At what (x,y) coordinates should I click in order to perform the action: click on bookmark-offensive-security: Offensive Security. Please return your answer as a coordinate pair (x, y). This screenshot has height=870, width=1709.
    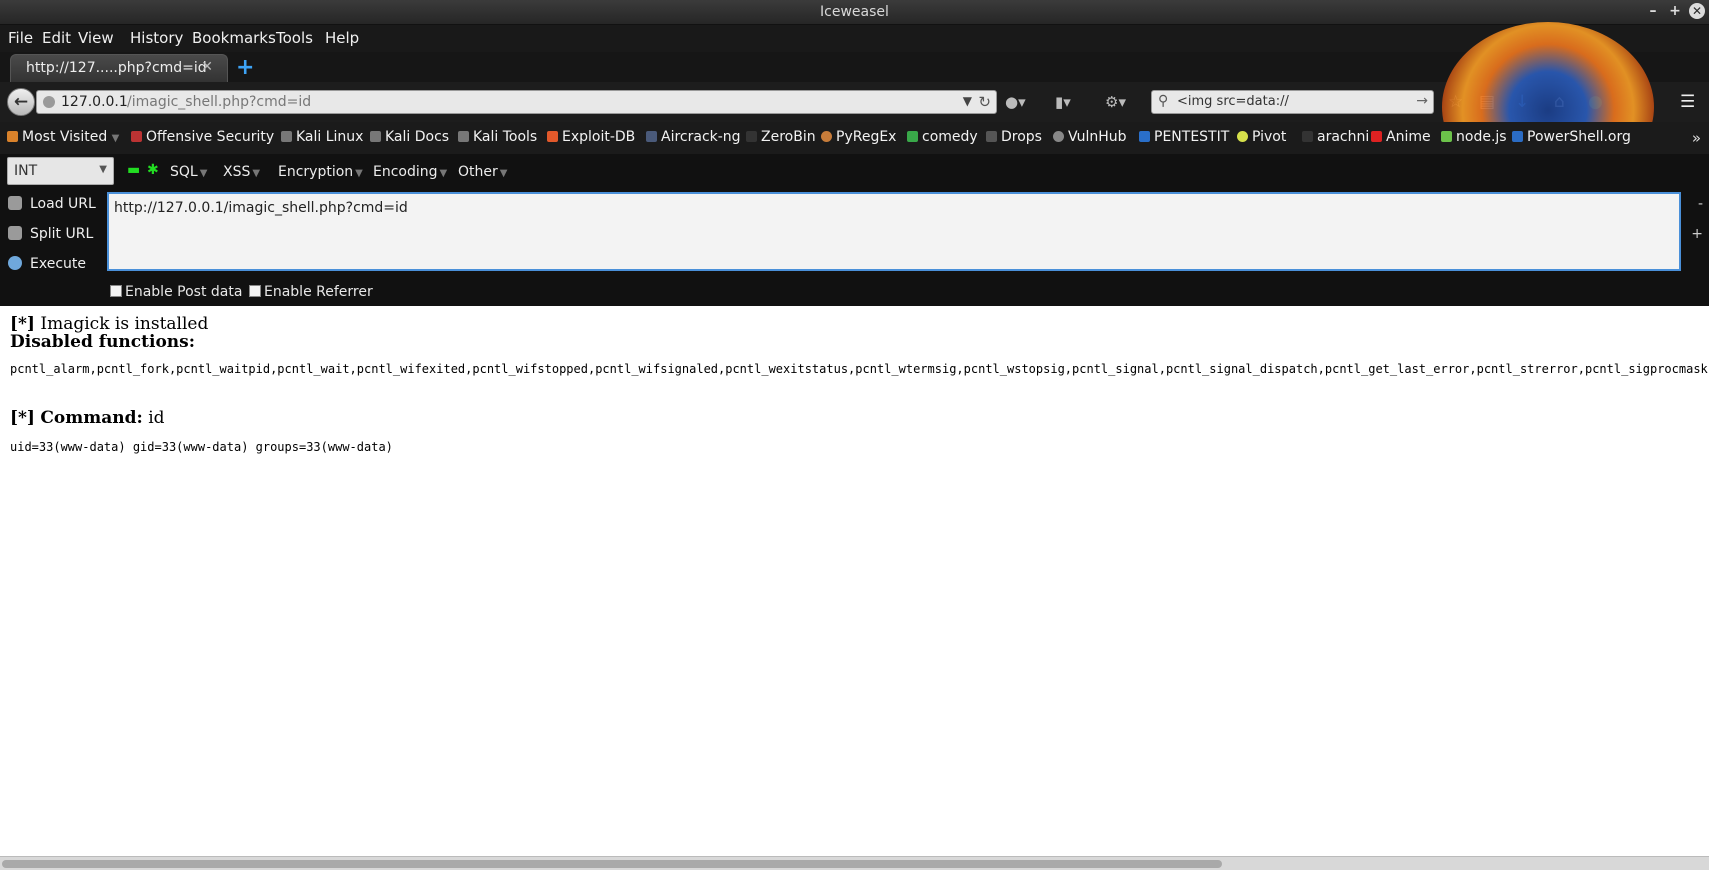
    Looking at the image, I should click on (202, 137).